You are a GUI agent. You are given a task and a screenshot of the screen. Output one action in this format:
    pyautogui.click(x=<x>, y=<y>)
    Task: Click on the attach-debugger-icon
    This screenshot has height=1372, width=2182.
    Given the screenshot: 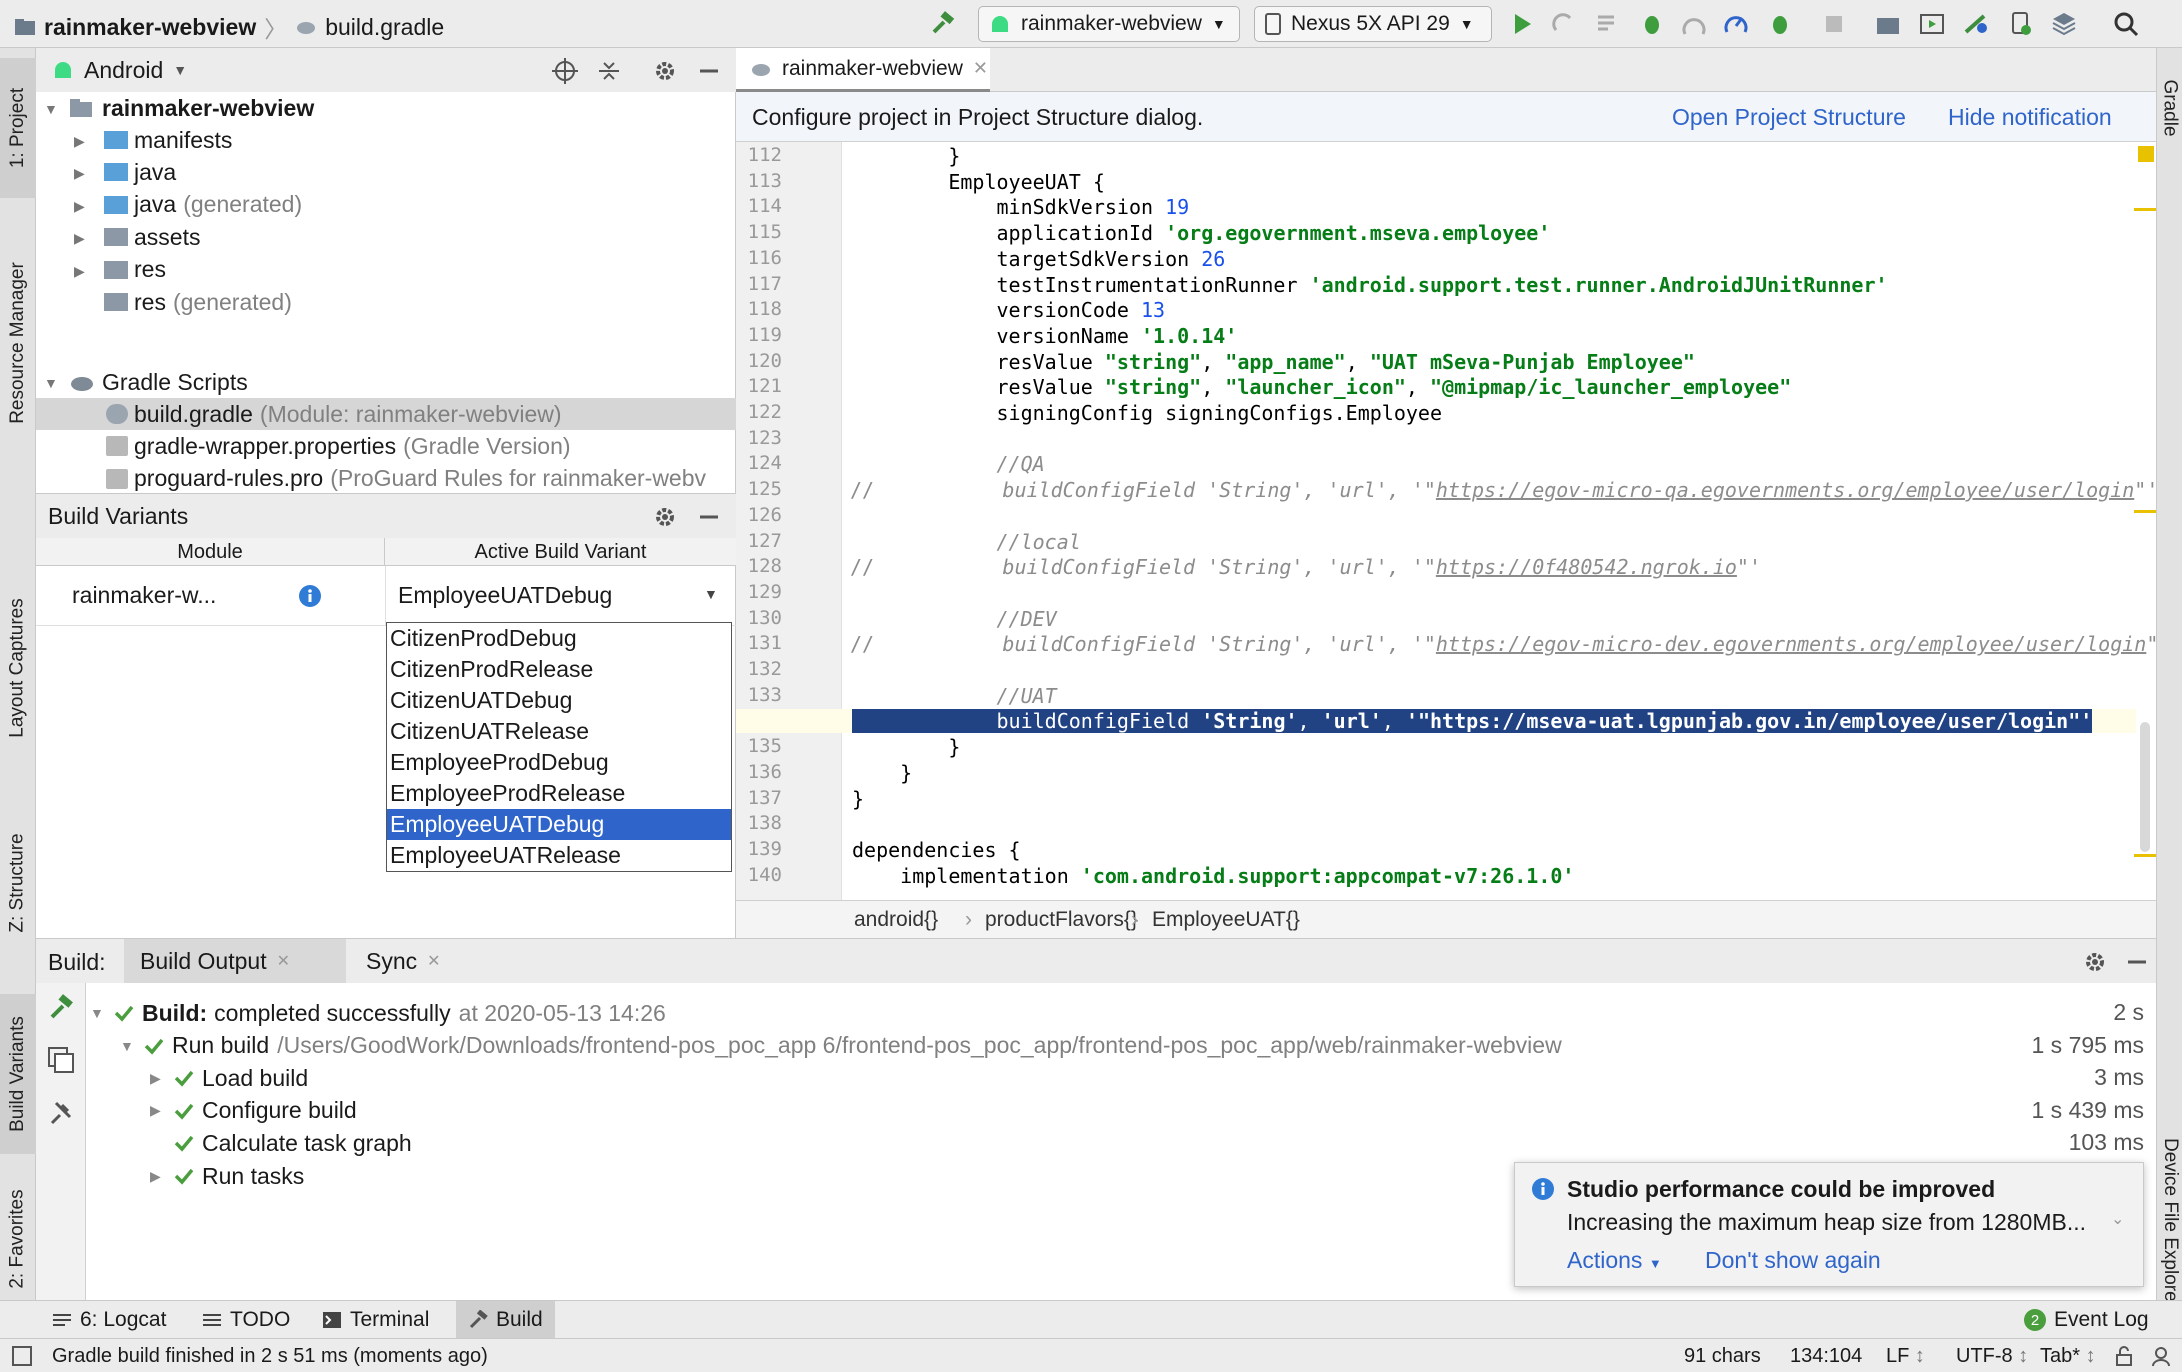 What is the action you would take?
    pyautogui.click(x=1736, y=24)
    